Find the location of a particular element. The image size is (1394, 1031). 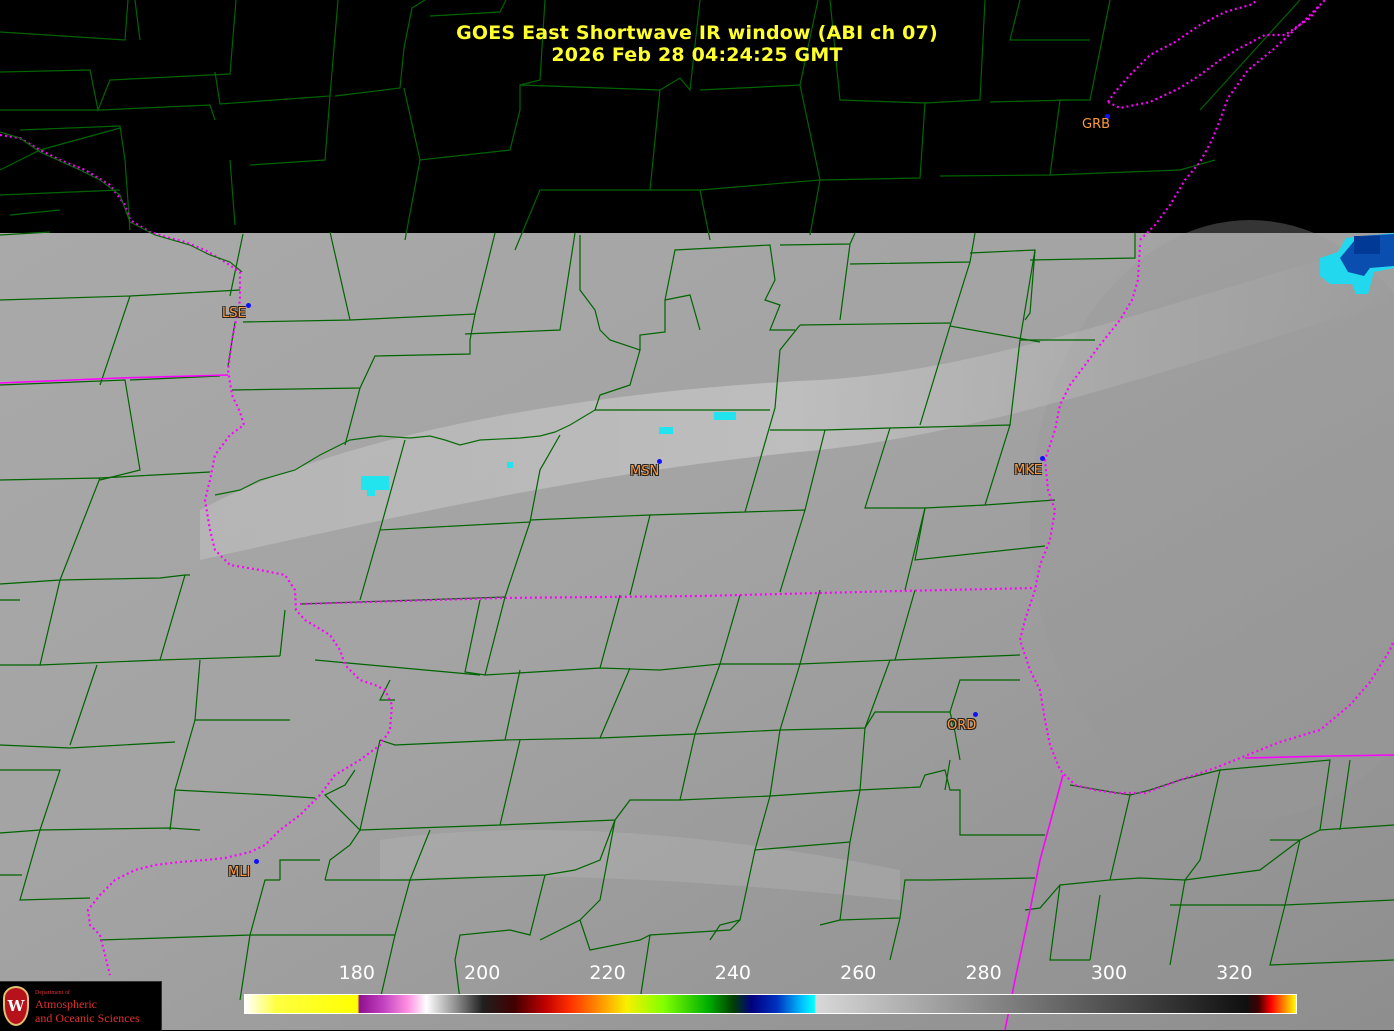

logo-line-1: Atmospheric is located at coordinates (66, 1004).